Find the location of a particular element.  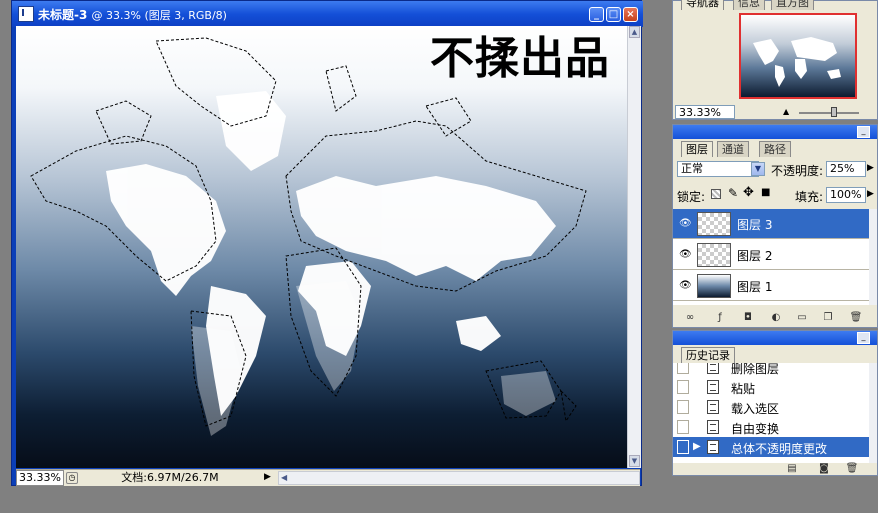

blend-mode-arrow-icon: ▼ is located at coordinates (758, 169).